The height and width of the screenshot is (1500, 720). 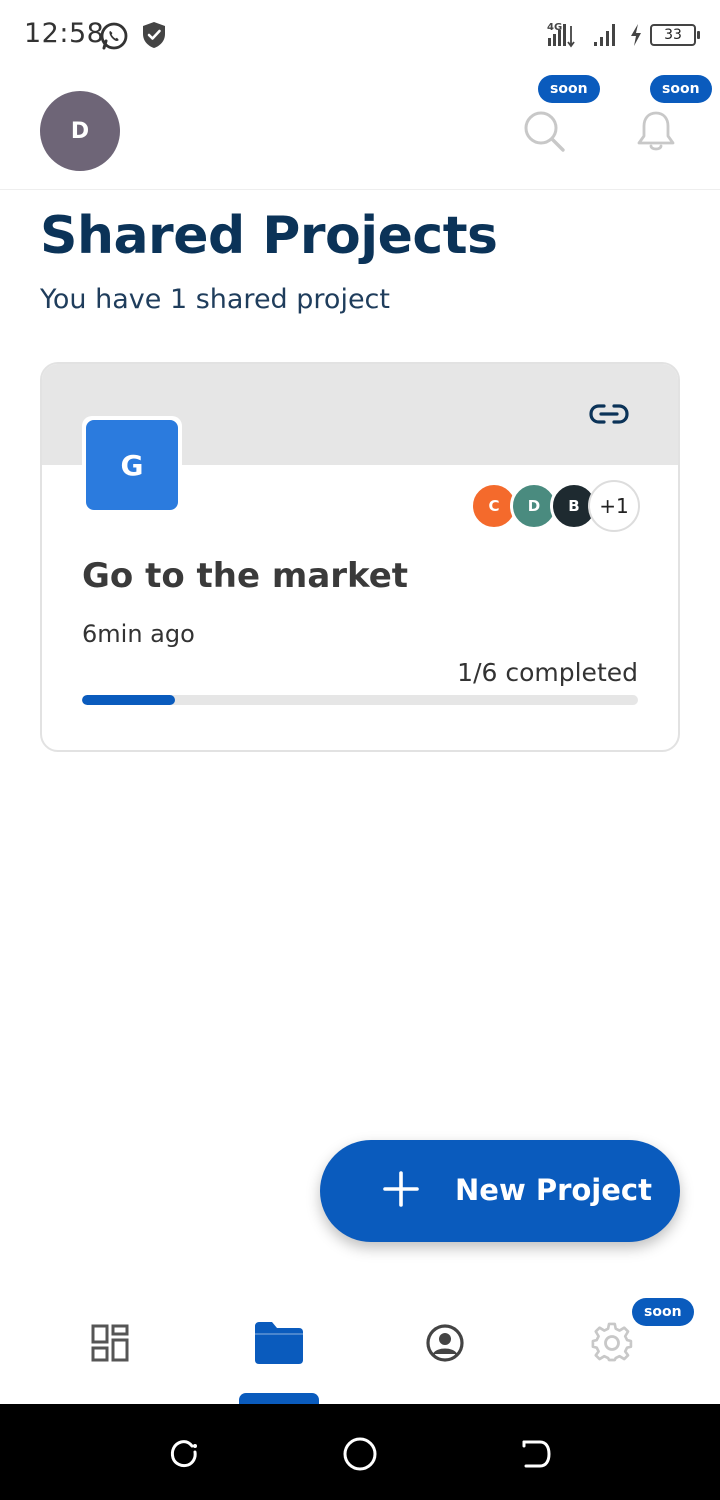 What do you see at coordinates (269, 236) in the screenshot?
I see `page-title: Shared Projects` at bounding box center [269, 236].